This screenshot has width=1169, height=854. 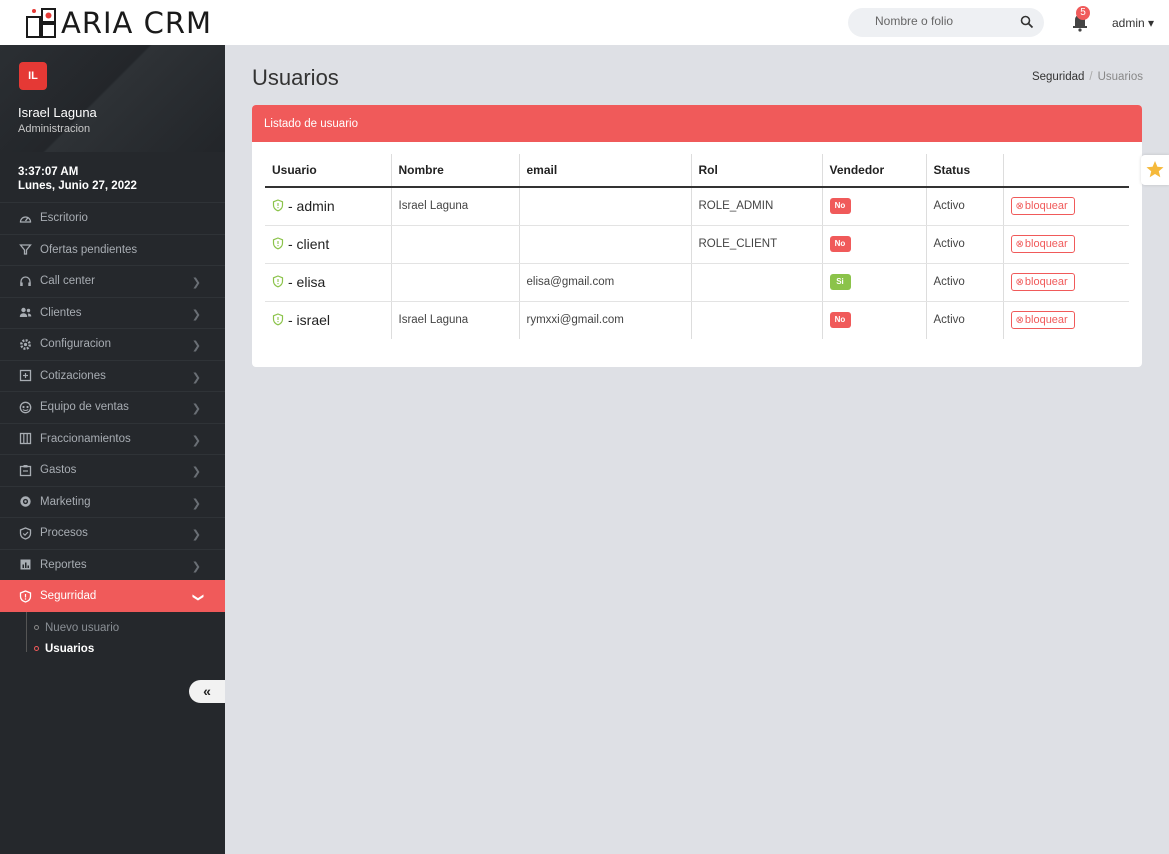 What do you see at coordinates (1027, 22) in the screenshot?
I see `search-icon` at bounding box center [1027, 22].